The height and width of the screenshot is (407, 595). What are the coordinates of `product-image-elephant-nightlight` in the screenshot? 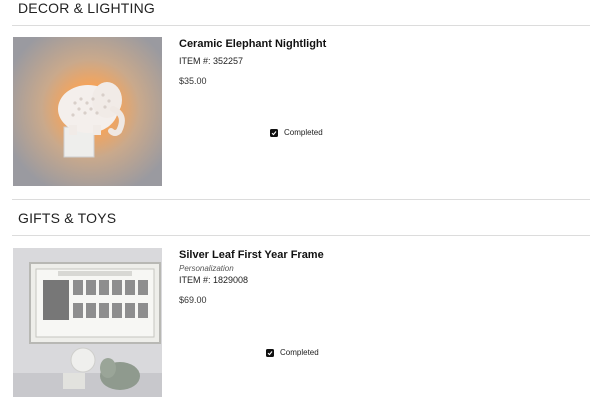 It's located at (87, 111).